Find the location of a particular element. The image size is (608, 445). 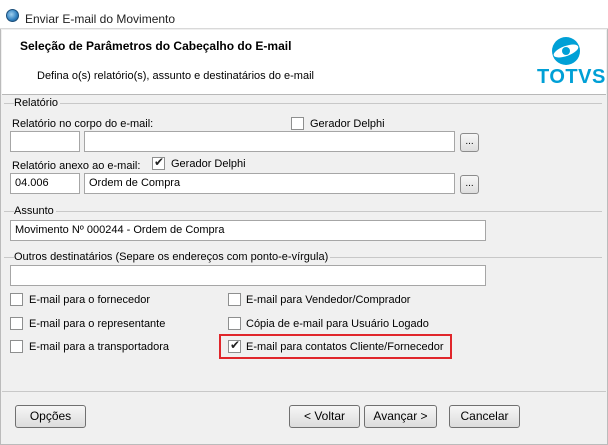

assunto-group-label: Assunto is located at coordinates (35, 211).